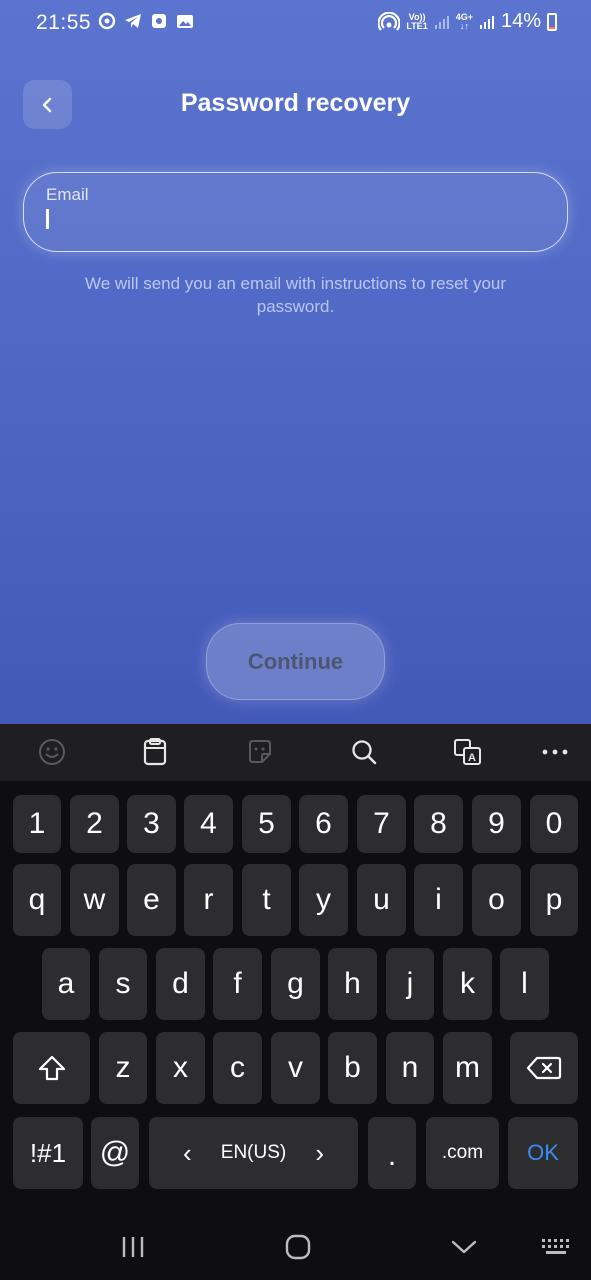 The width and height of the screenshot is (591, 1280). I want to click on recent-apps-icon, so click(133, 1247).